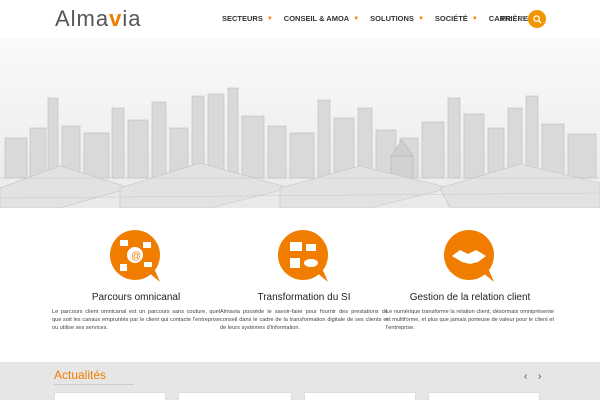 The height and width of the screenshot is (400, 600). I want to click on handshake-icon, so click(470, 256).